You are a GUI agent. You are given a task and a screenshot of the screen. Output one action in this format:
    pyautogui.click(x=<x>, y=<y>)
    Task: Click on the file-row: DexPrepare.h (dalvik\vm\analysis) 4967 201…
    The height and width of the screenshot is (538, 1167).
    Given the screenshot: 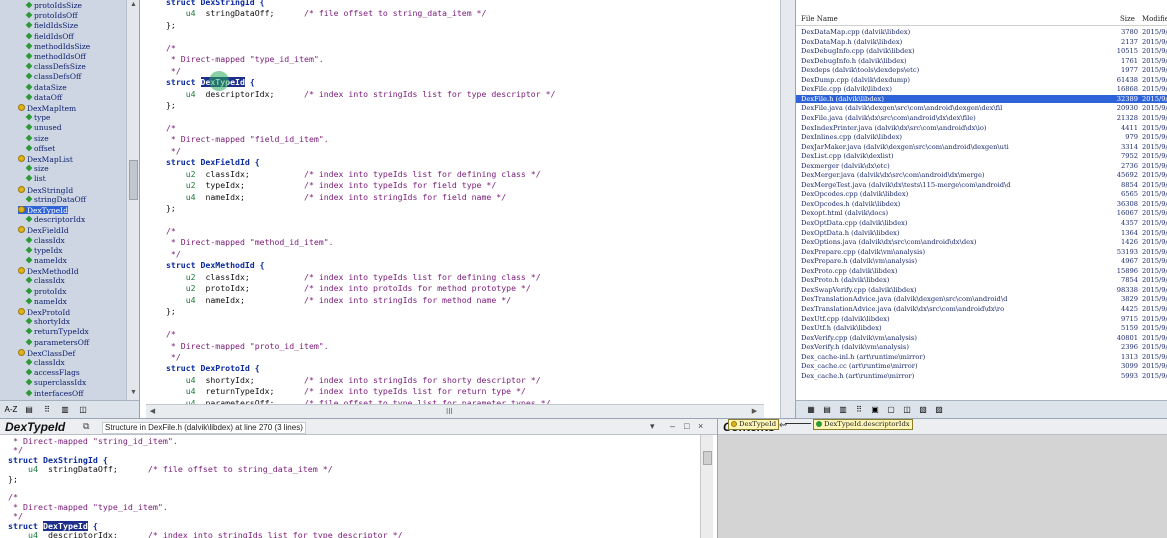 What is the action you would take?
    pyautogui.click(x=981, y=261)
    